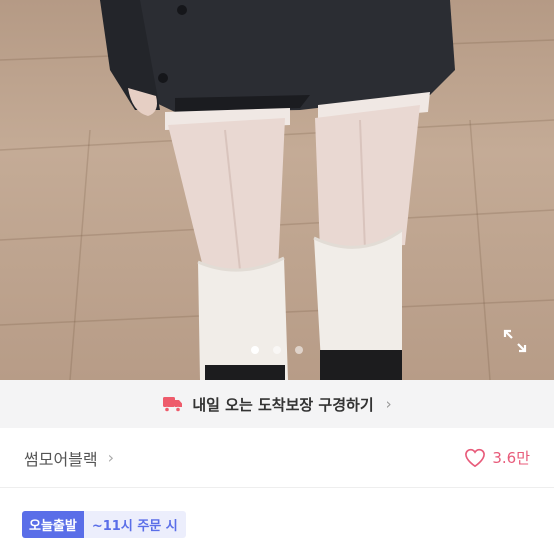 This screenshot has width=554, height=554. What do you see at coordinates (277, 458) in the screenshot?
I see `shop-row: 썸모어블랙 › 3.6만` at bounding box center [277, 458].